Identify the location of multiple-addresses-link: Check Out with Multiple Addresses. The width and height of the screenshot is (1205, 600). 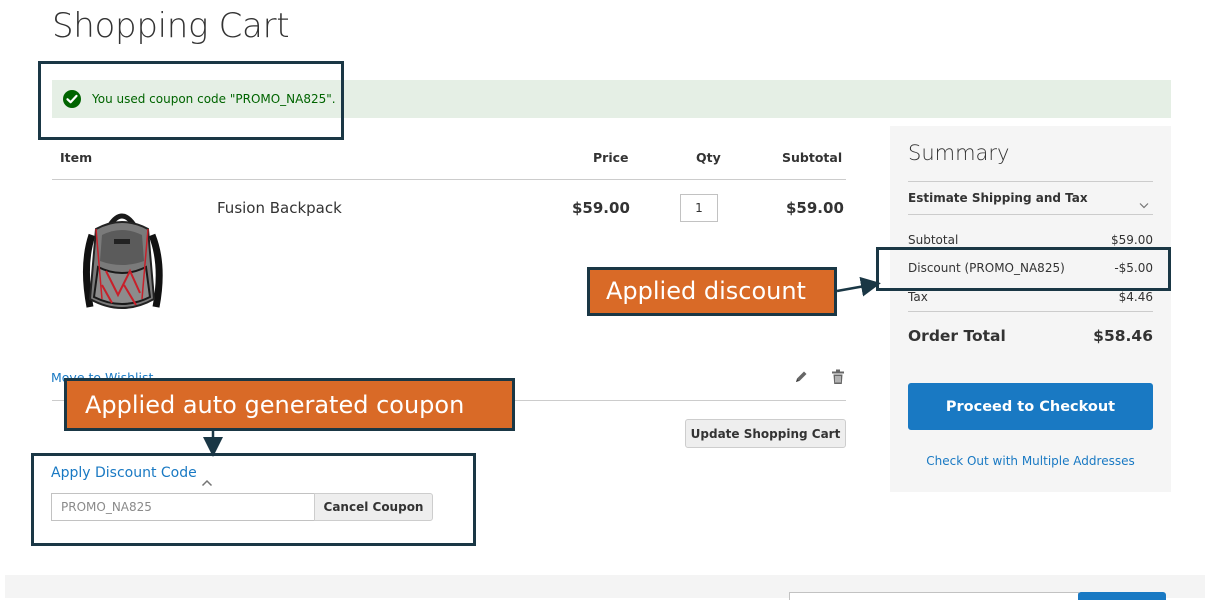
(1030, 461).